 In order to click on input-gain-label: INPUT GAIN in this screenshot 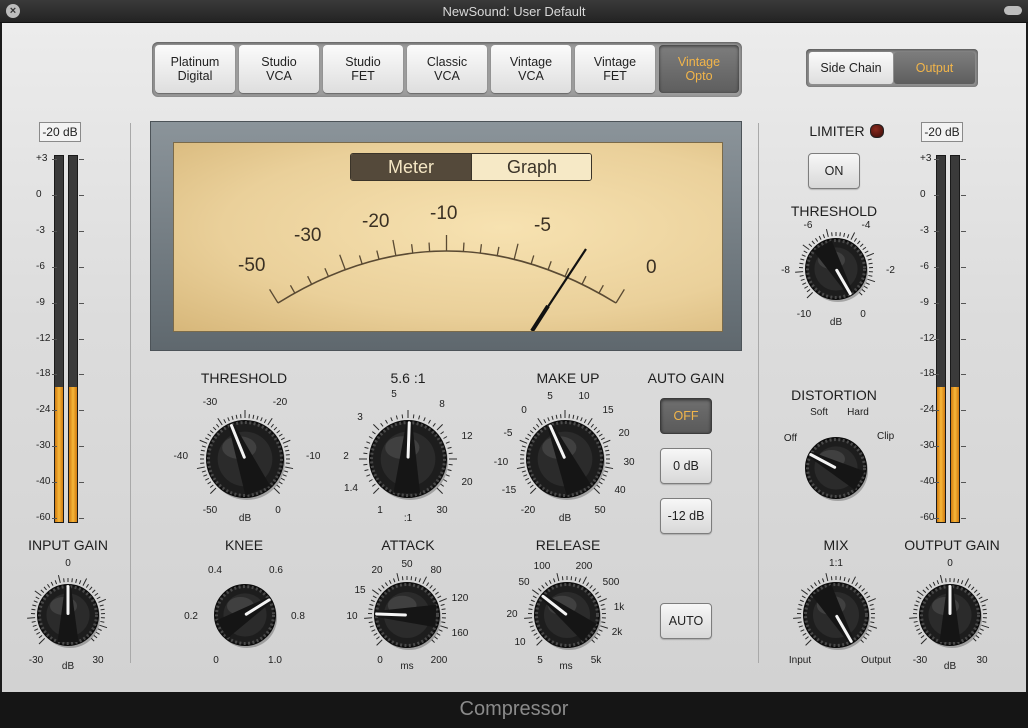, I will do `click(68, 545)`.